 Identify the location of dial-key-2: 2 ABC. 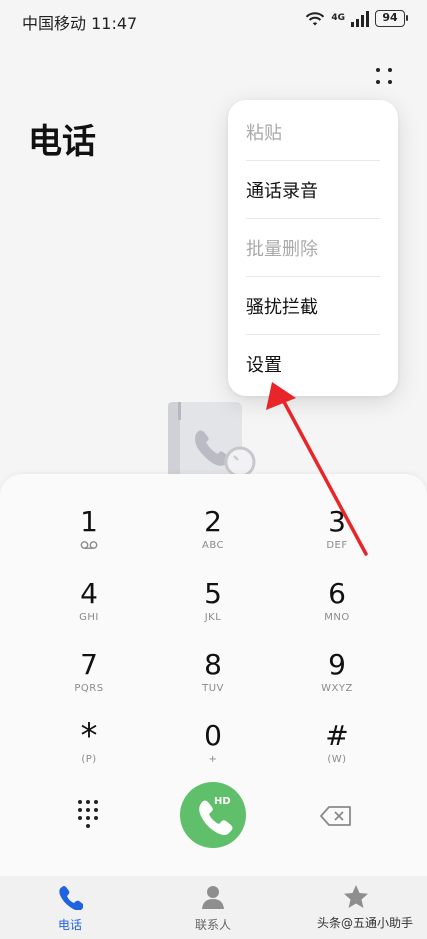
(213, 538).